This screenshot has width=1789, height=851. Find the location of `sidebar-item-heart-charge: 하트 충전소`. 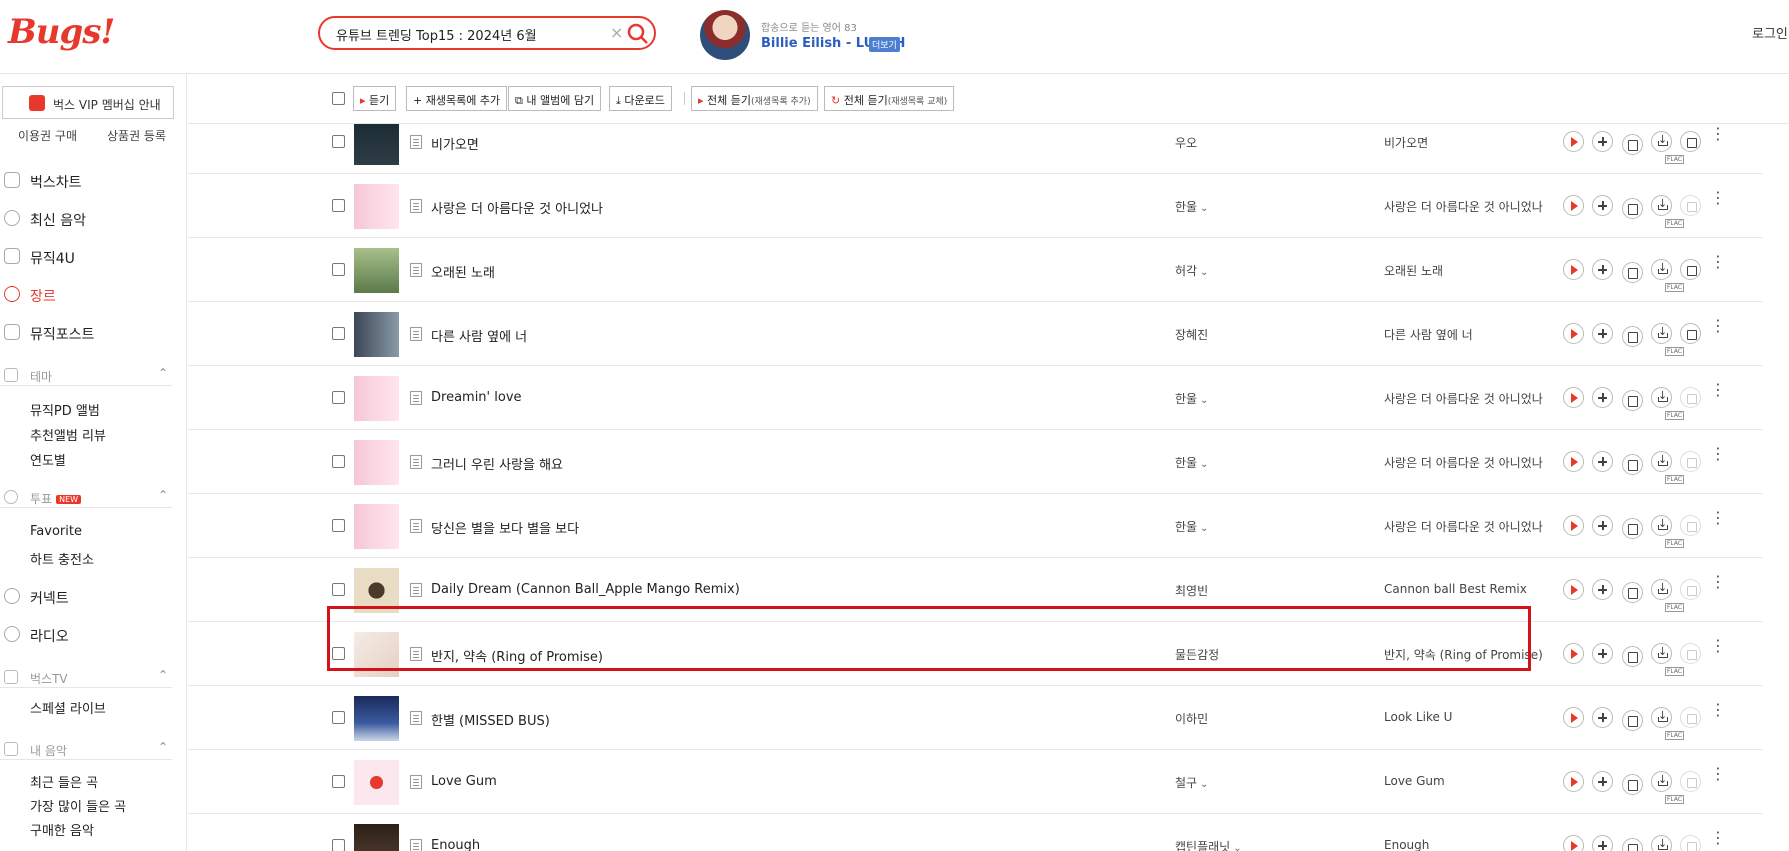

sidebar-item-heart-charge: 하트 충전소 is located at coordinates (62, 558).